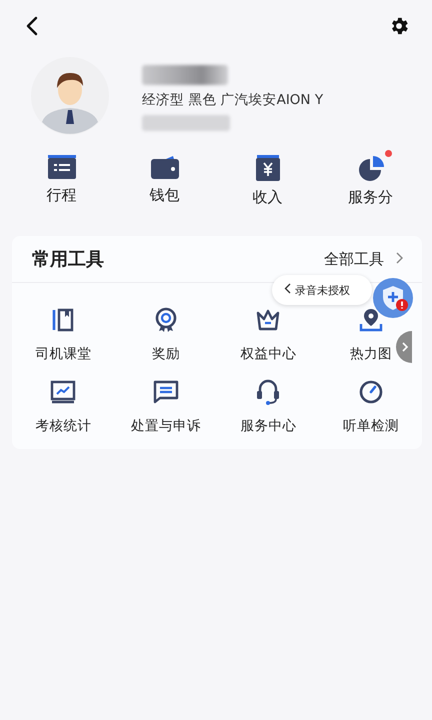  What do you see at coordinates (63, 426) in the screenshot?
I see `tool-label: 考核统计` at bounding box center [63, 426].